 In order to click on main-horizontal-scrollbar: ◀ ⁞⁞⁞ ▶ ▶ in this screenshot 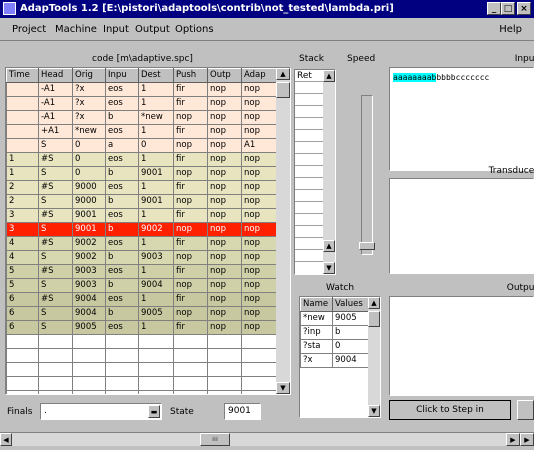, I will do `click(267, 439)`.